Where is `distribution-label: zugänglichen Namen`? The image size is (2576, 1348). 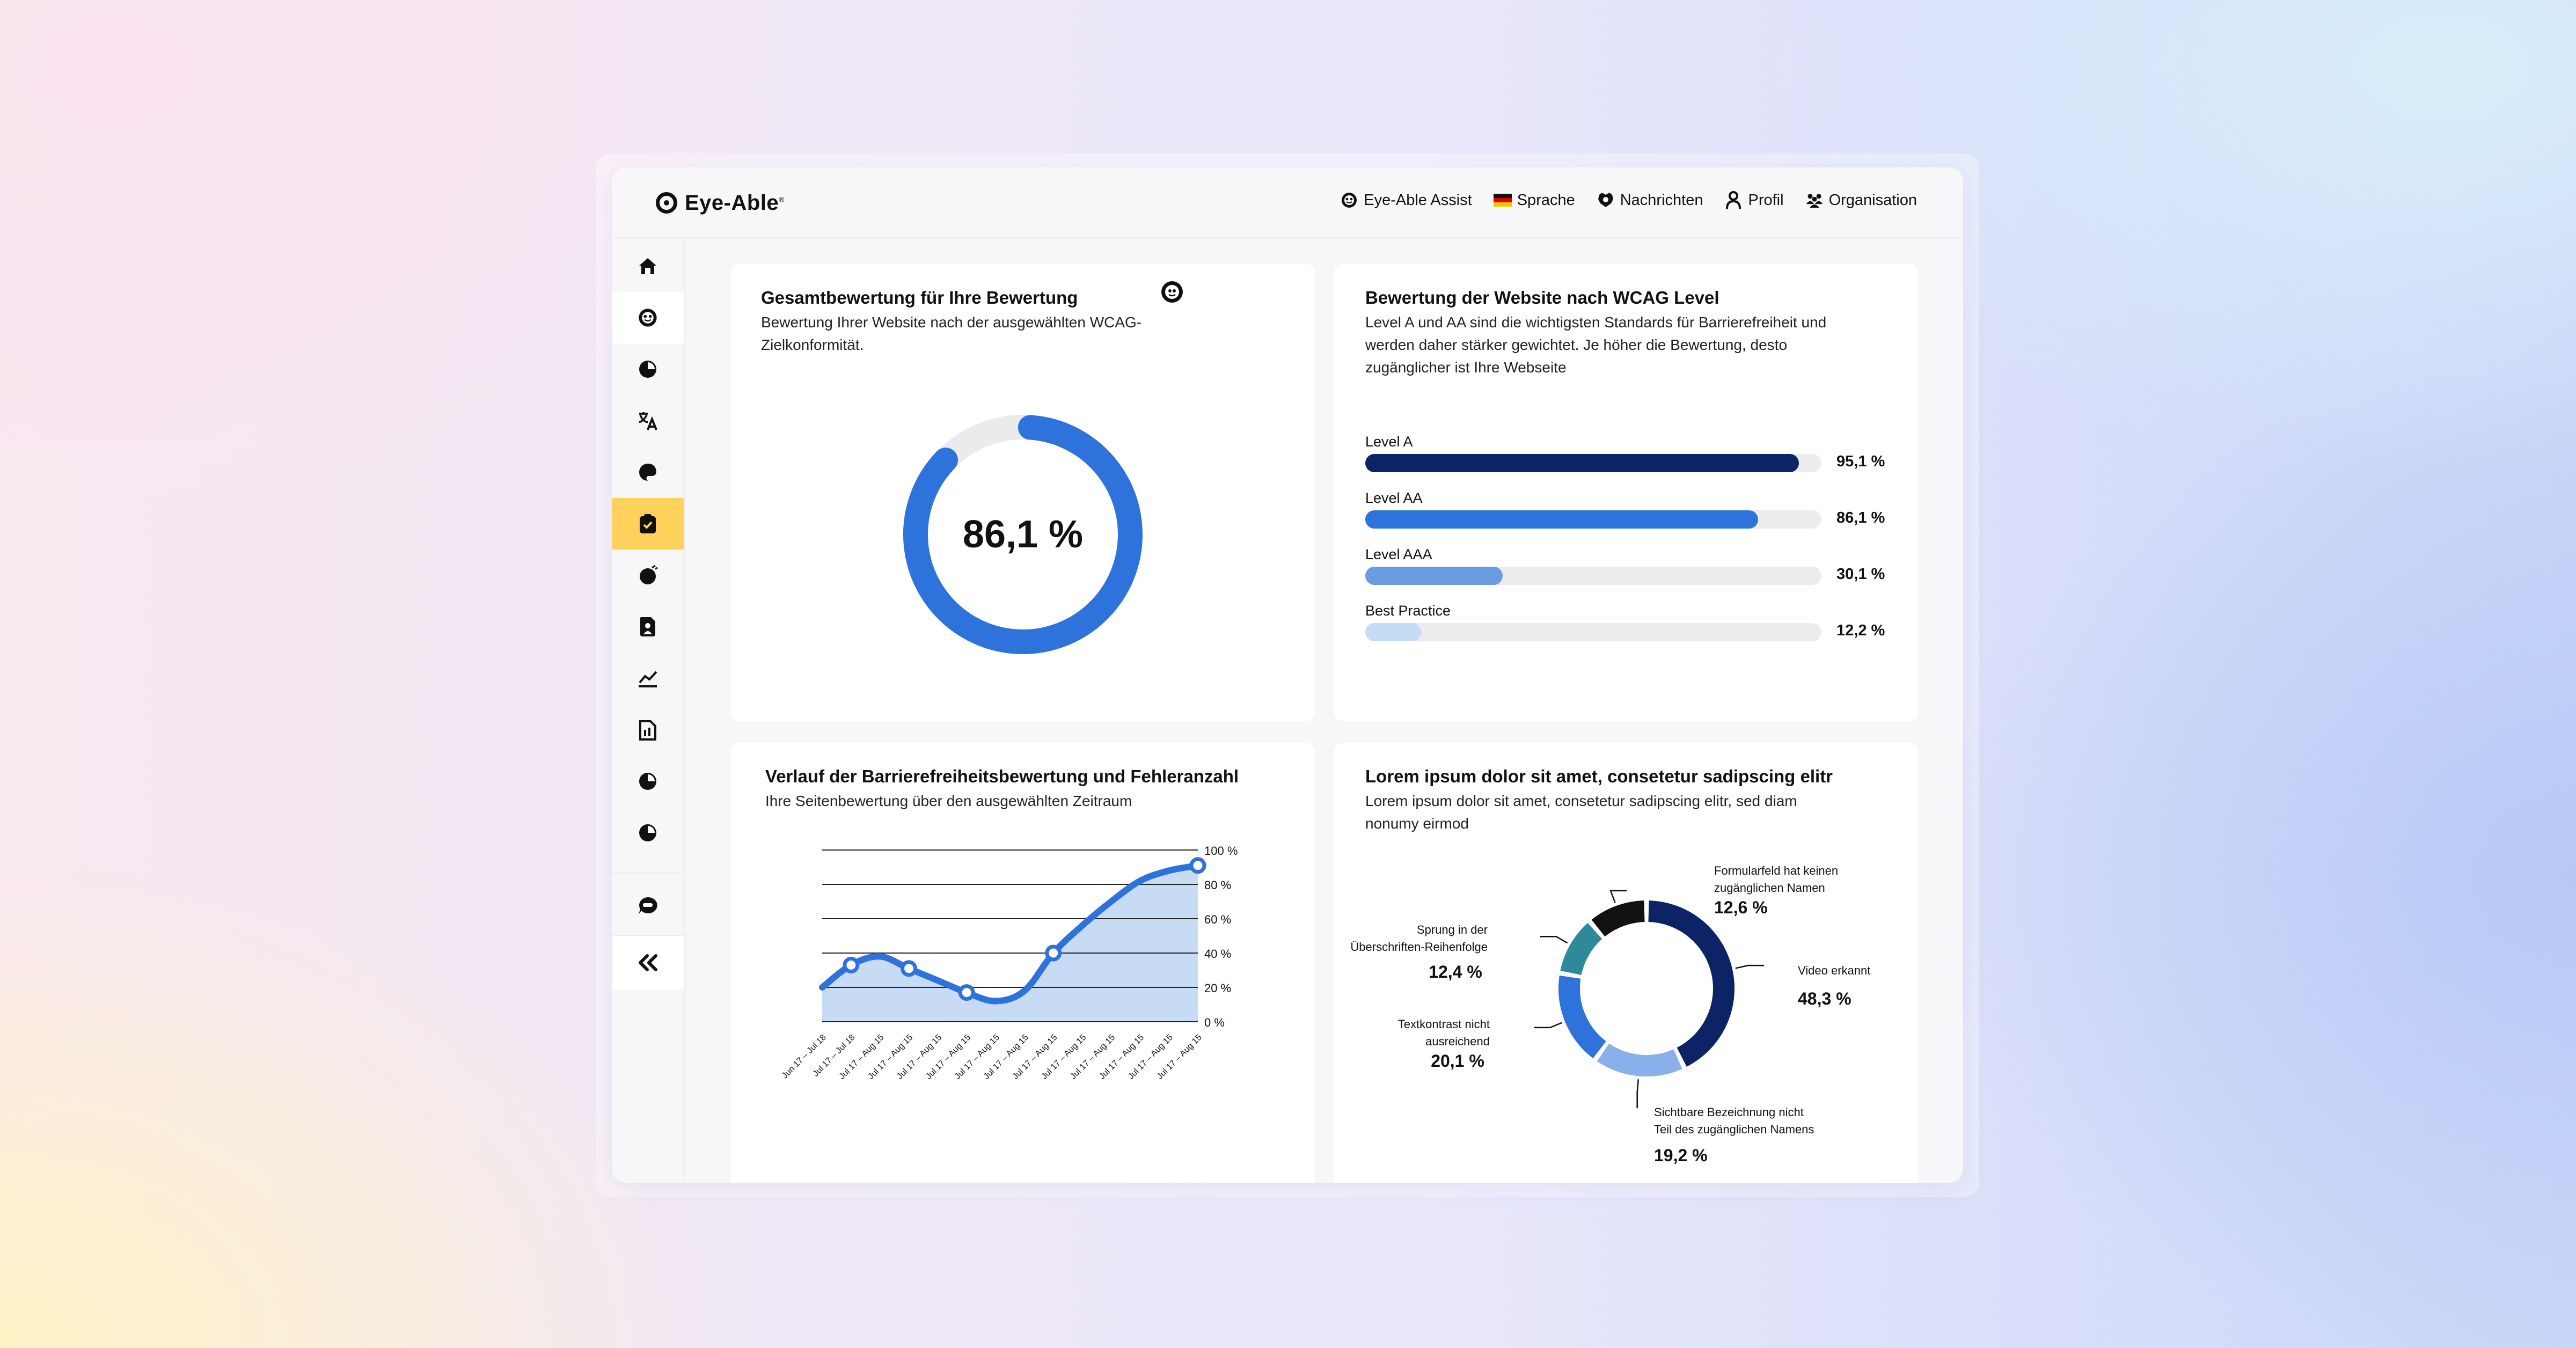
distribution-label: zugänglichen Namen is located at coordinates (1769, 888).